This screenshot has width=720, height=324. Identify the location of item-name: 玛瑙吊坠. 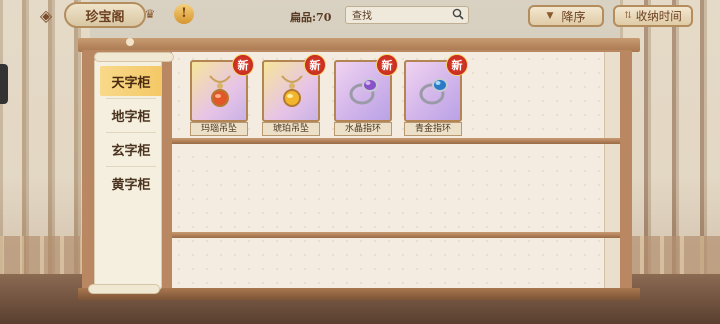
(219, 129).